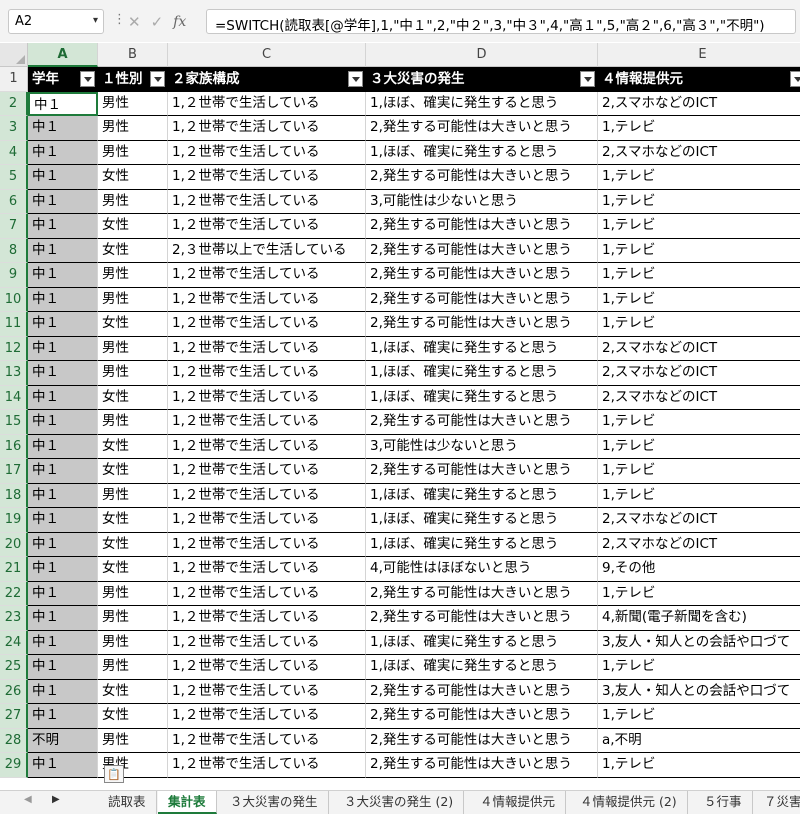 The height and width of the screenshot is (814, 800). What do you see at coordinates (14, 544) in the screenshot?
I see `row-header-20: 20` at bounding box center [14, 544].